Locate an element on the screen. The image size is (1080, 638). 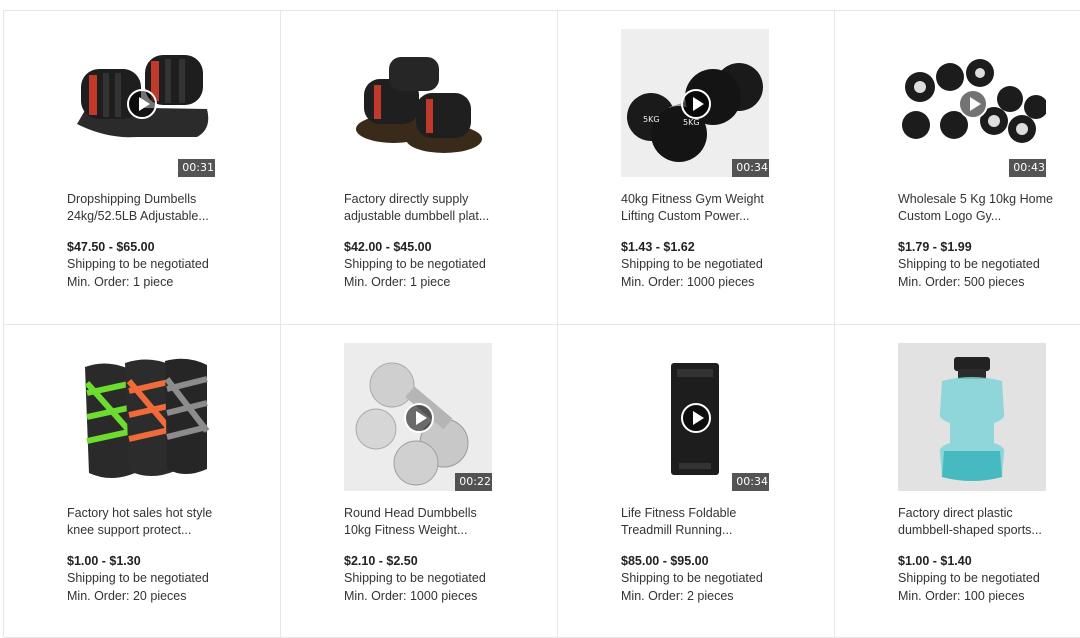
product-price: $47.50 - $65.00 is located at coordinates (111, 247).